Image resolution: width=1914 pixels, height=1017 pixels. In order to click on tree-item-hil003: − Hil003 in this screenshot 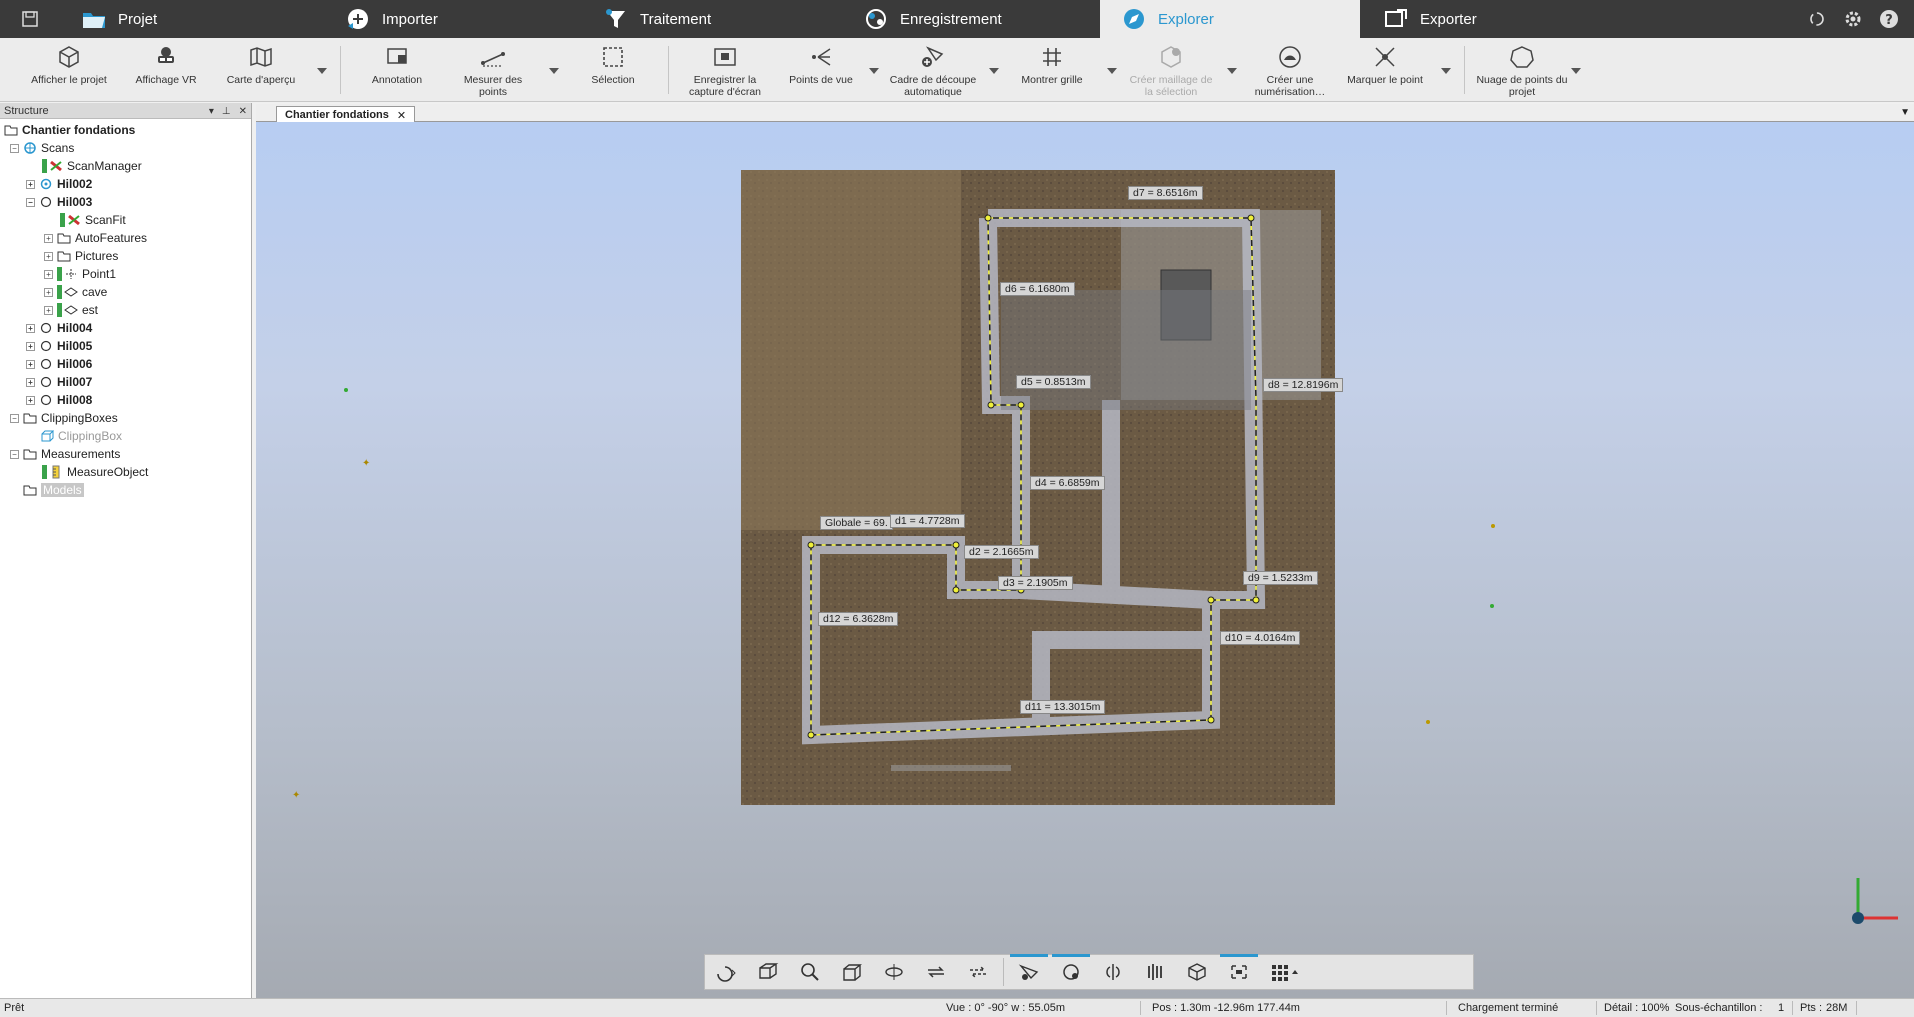, I will do `click(59, 202)`.